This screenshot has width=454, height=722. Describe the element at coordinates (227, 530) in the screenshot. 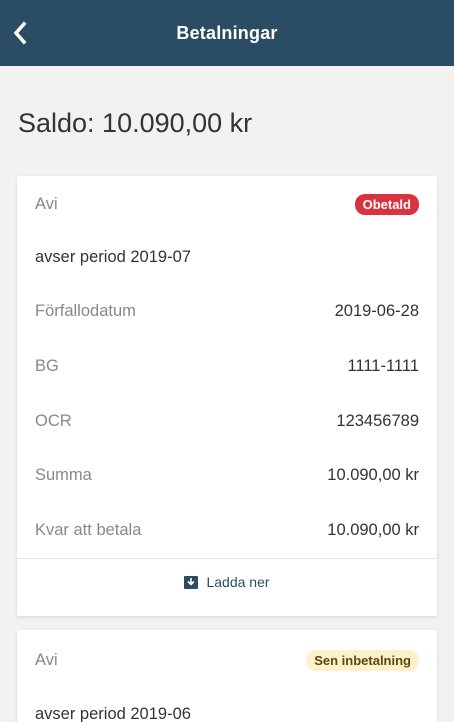

I see `detail-row-remaining: Kvar att betala 10.090,00 kr` at that location.